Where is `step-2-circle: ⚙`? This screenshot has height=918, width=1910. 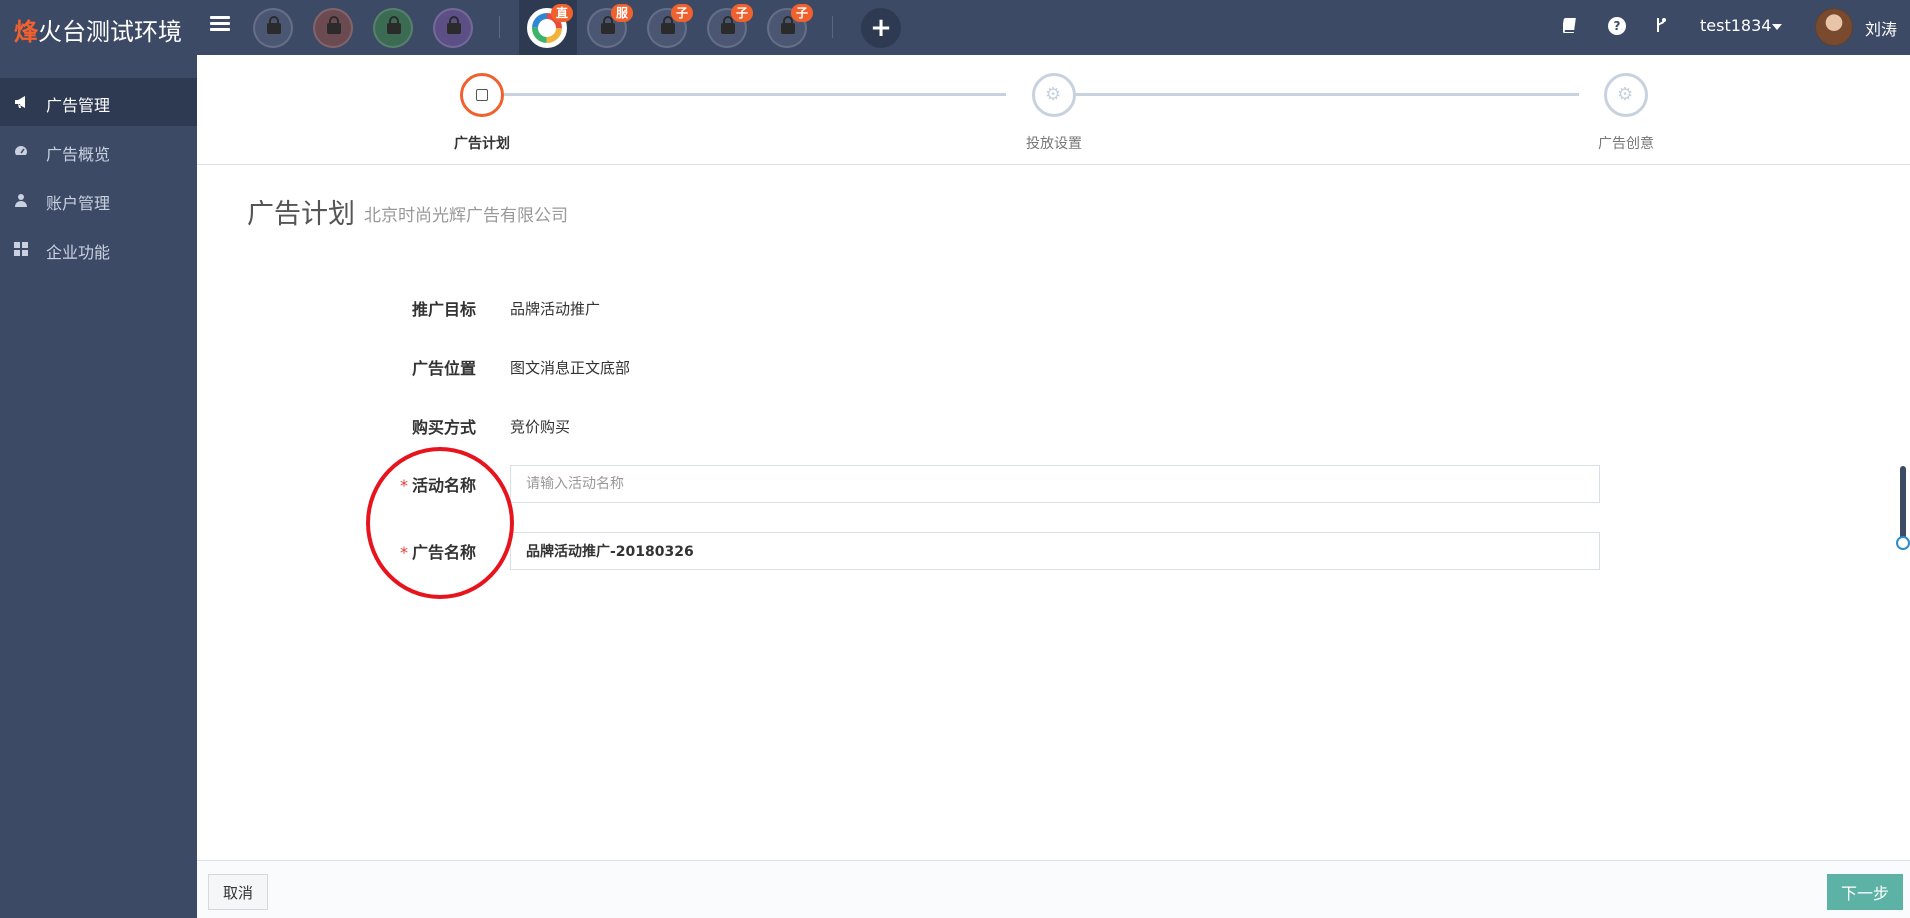 step-2-circle: ⚙ is located at coordinates (1054, 95).